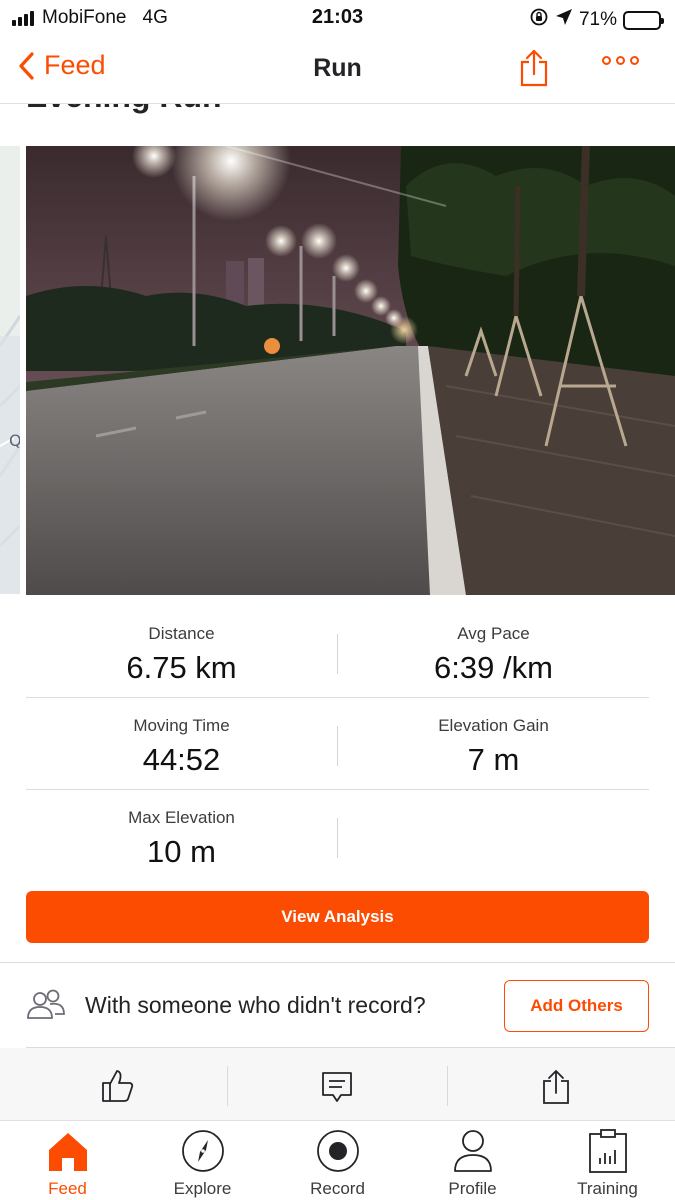  What do you see at coordinates (181, 817) in the screenshot?
I see `stat-label: Max Elevation` at bounding box center [181, 817].